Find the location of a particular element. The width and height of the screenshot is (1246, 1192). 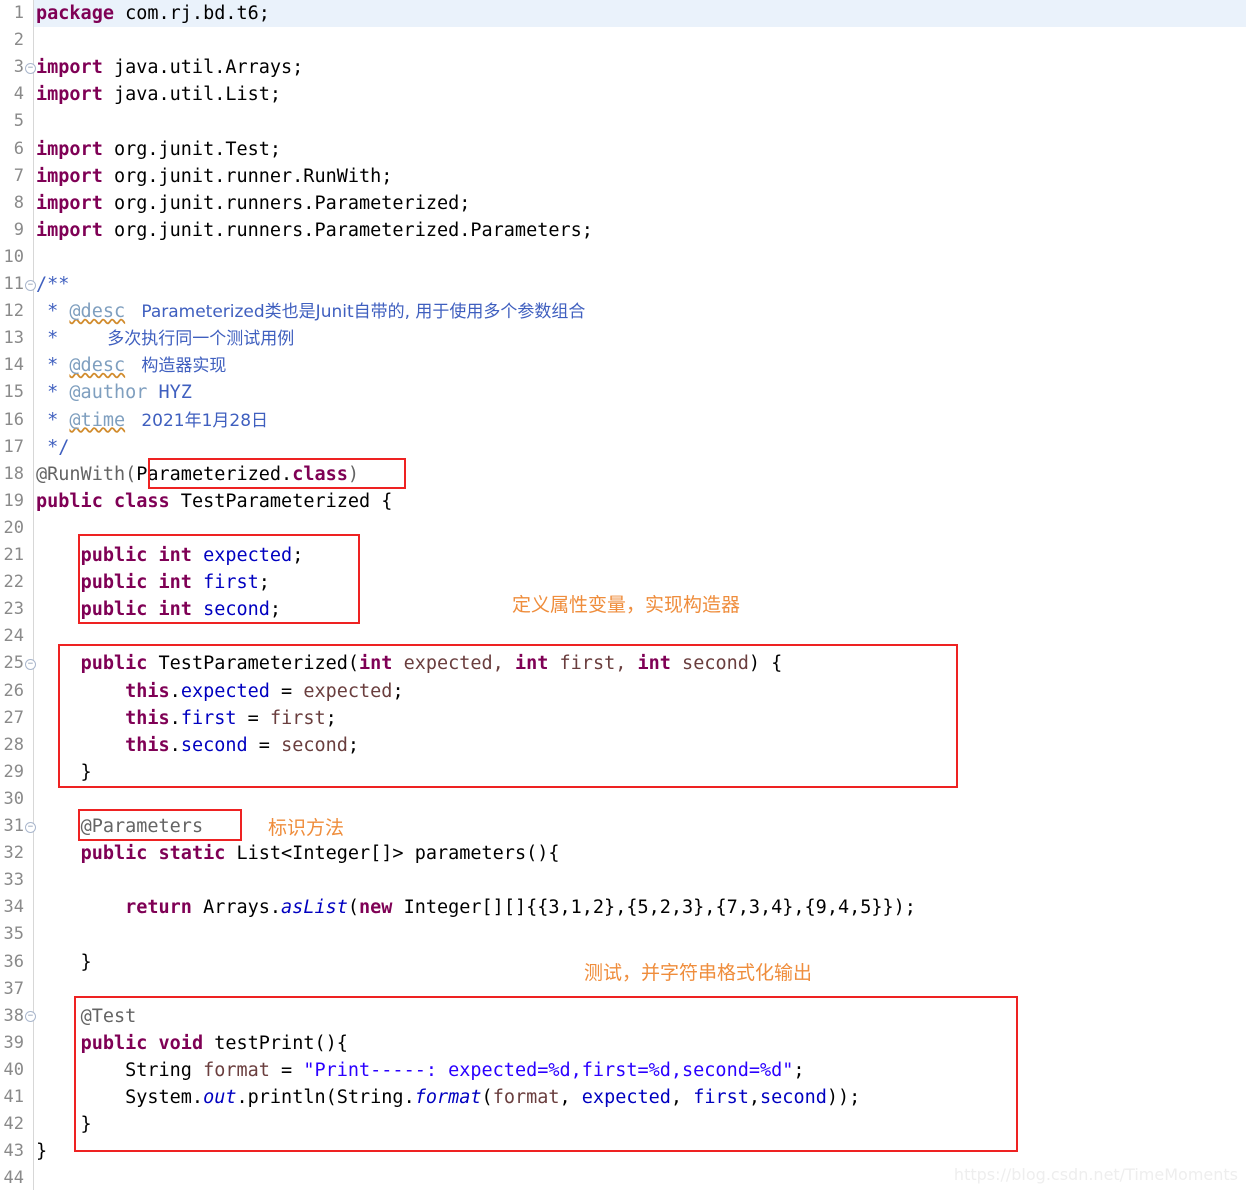

line-number: 18 is located at coordinates (13, 473).